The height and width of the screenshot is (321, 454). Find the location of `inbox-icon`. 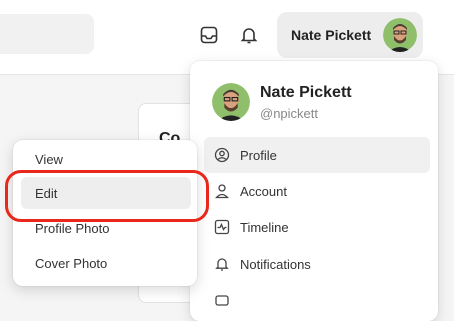

inbox-icon is located at coordinates (209, 35).